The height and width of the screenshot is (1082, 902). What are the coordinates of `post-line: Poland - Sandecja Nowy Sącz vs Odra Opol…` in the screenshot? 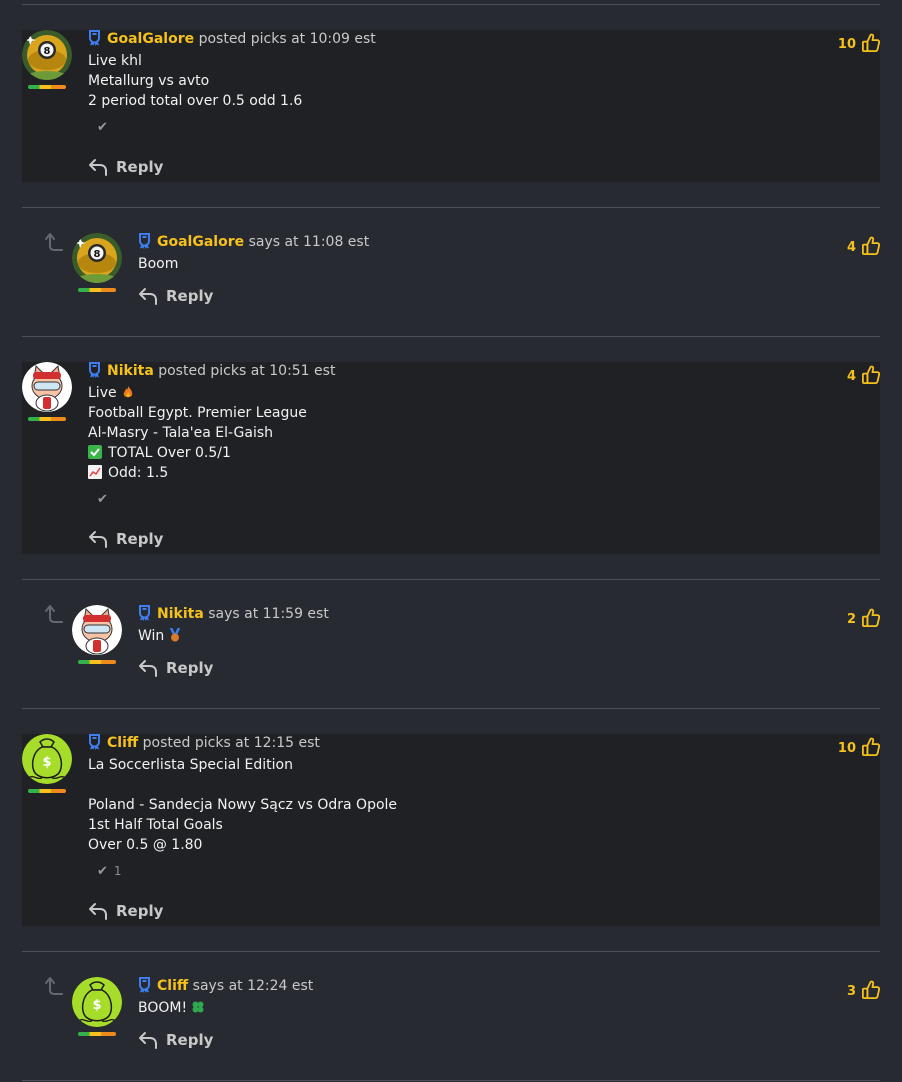 It's located at (243, 805).